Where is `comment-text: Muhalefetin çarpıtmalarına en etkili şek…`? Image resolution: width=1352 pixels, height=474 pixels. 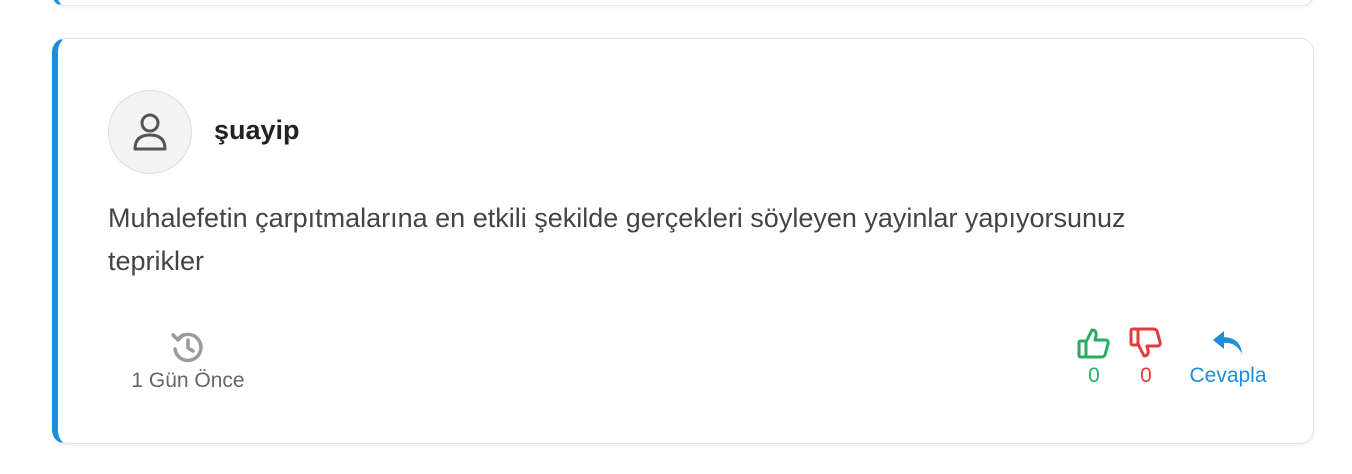
comment-text: Muhalefetin çarpıtmalarına en etkili şek… is located at coordinates (617, 239).